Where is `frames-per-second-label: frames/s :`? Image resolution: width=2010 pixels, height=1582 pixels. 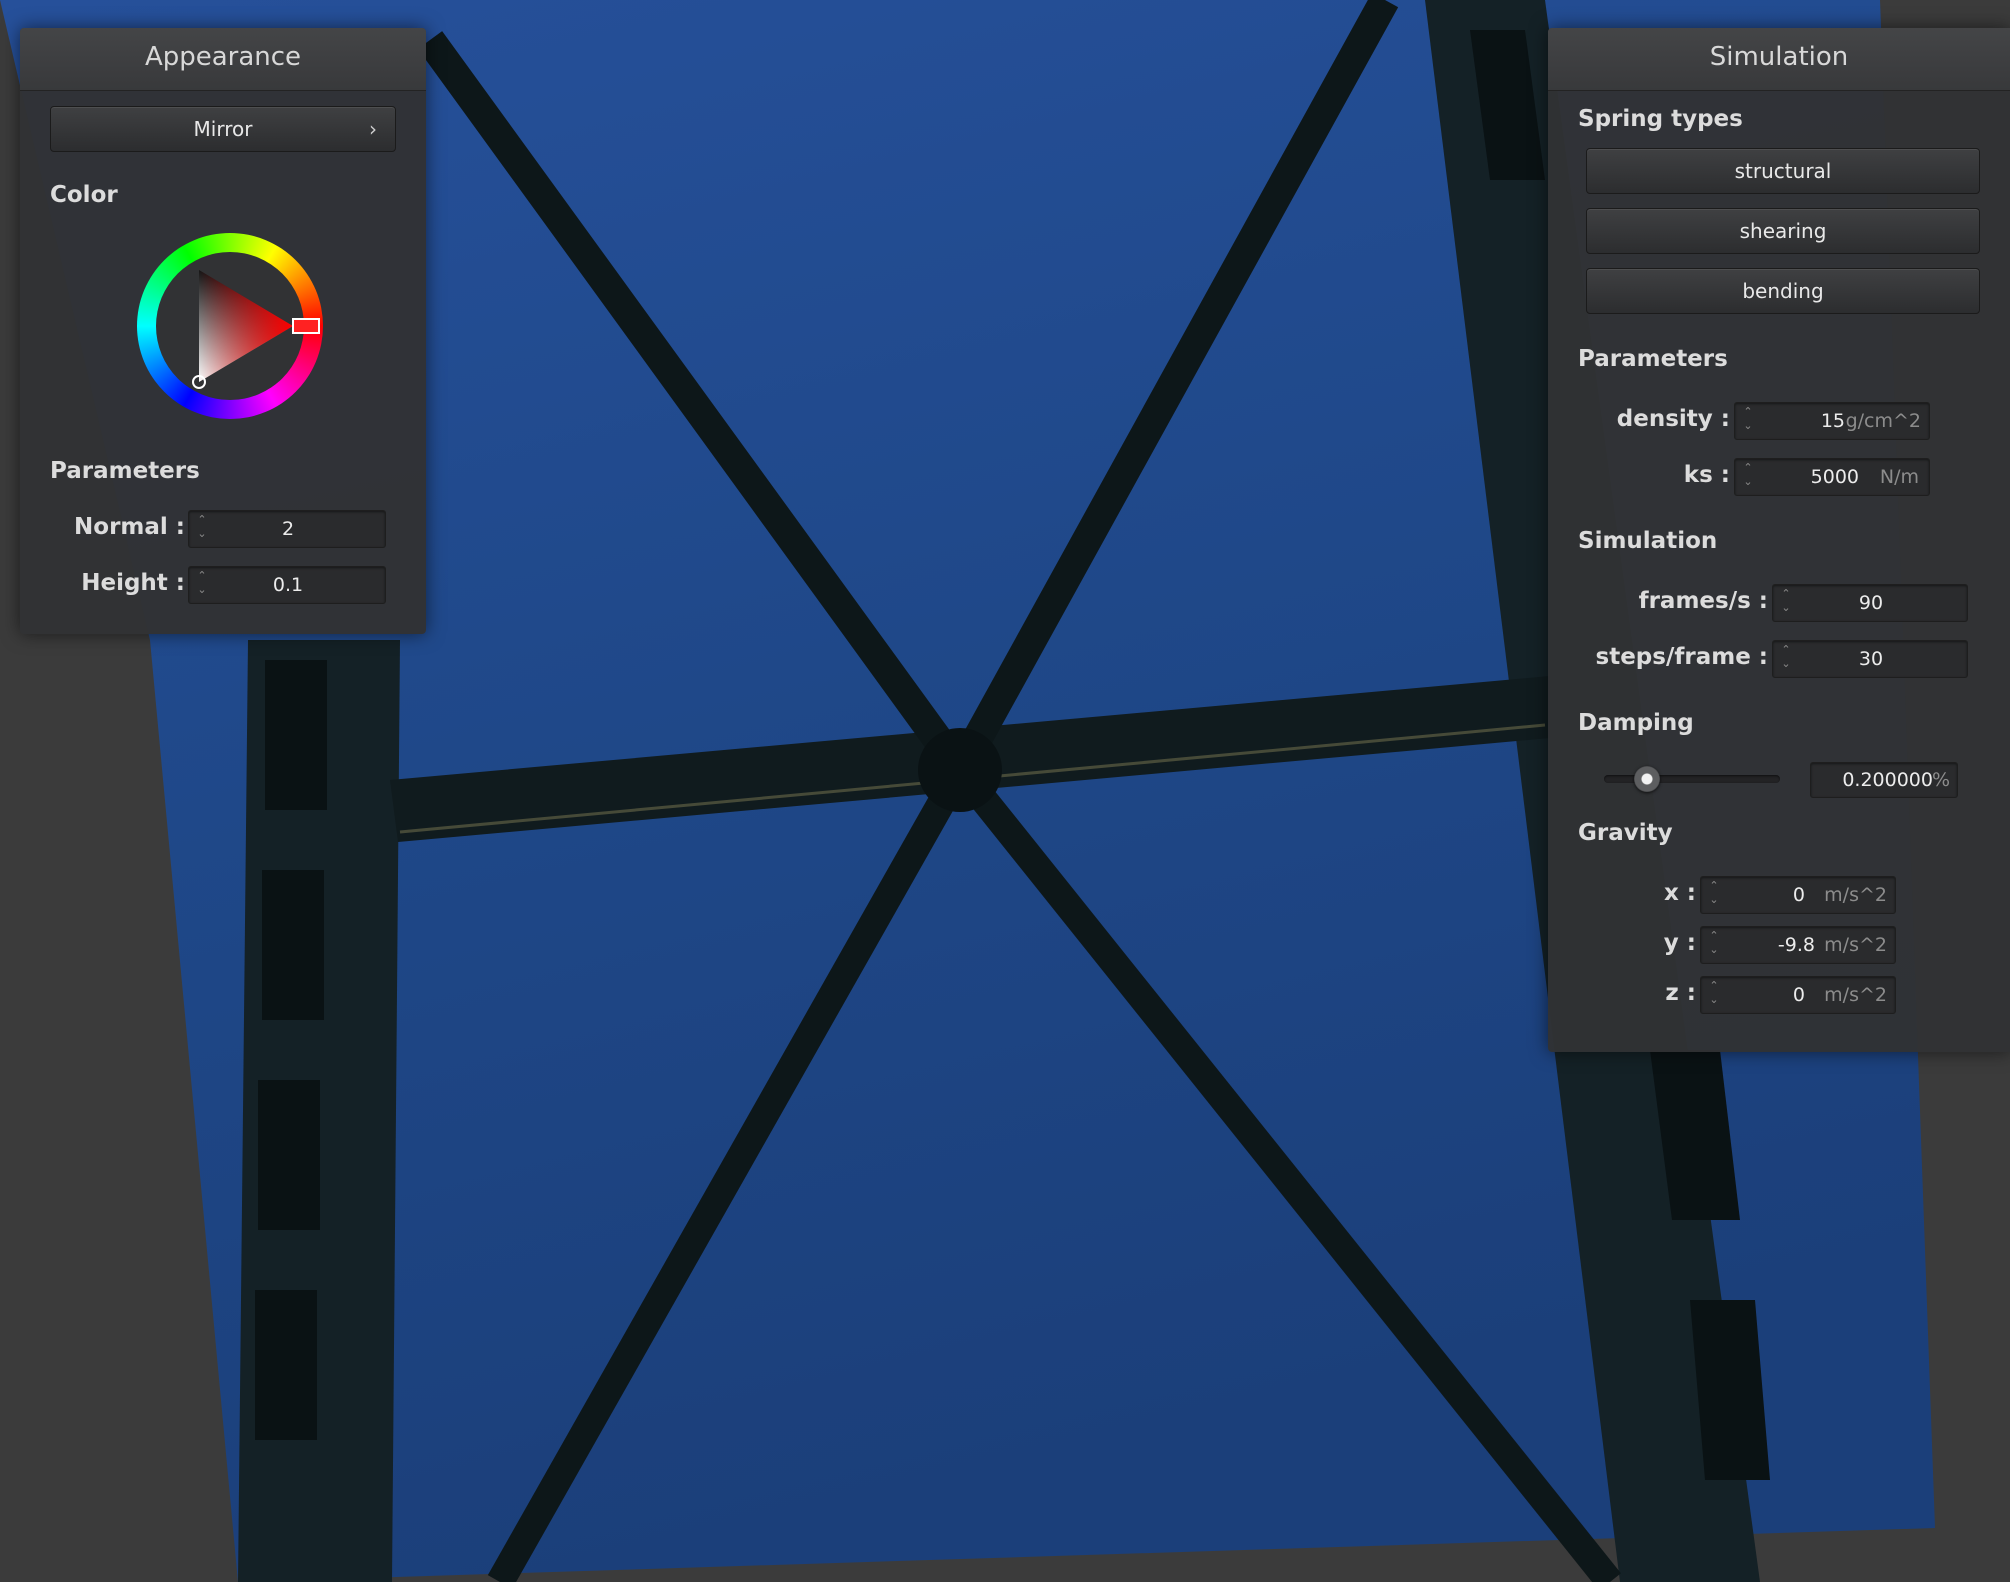 frames-per-second-label: frames/s : is located at coordinates (1703, 601).